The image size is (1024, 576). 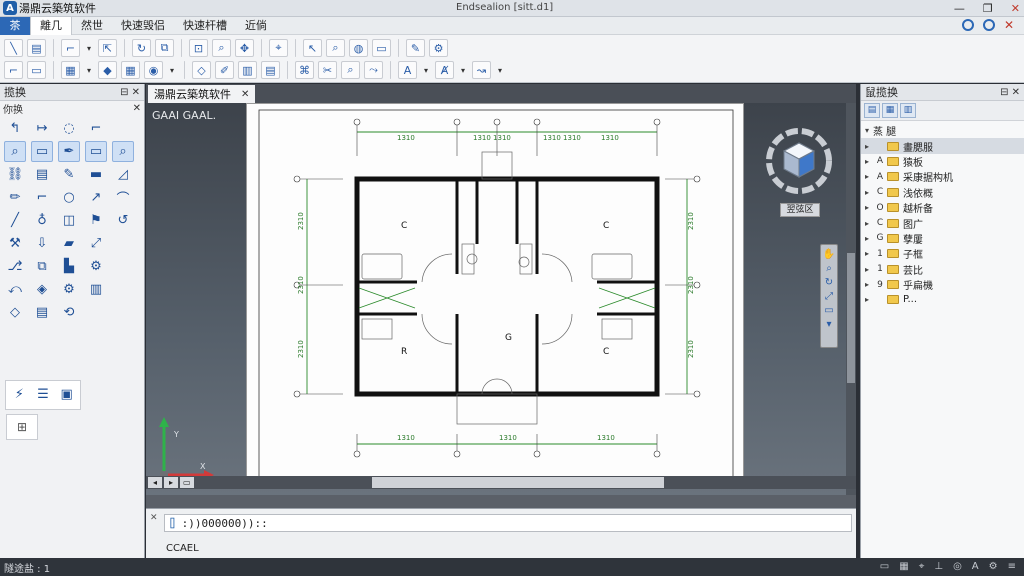 I want to click on block-icon: ◆, so click(x=107, y=70).